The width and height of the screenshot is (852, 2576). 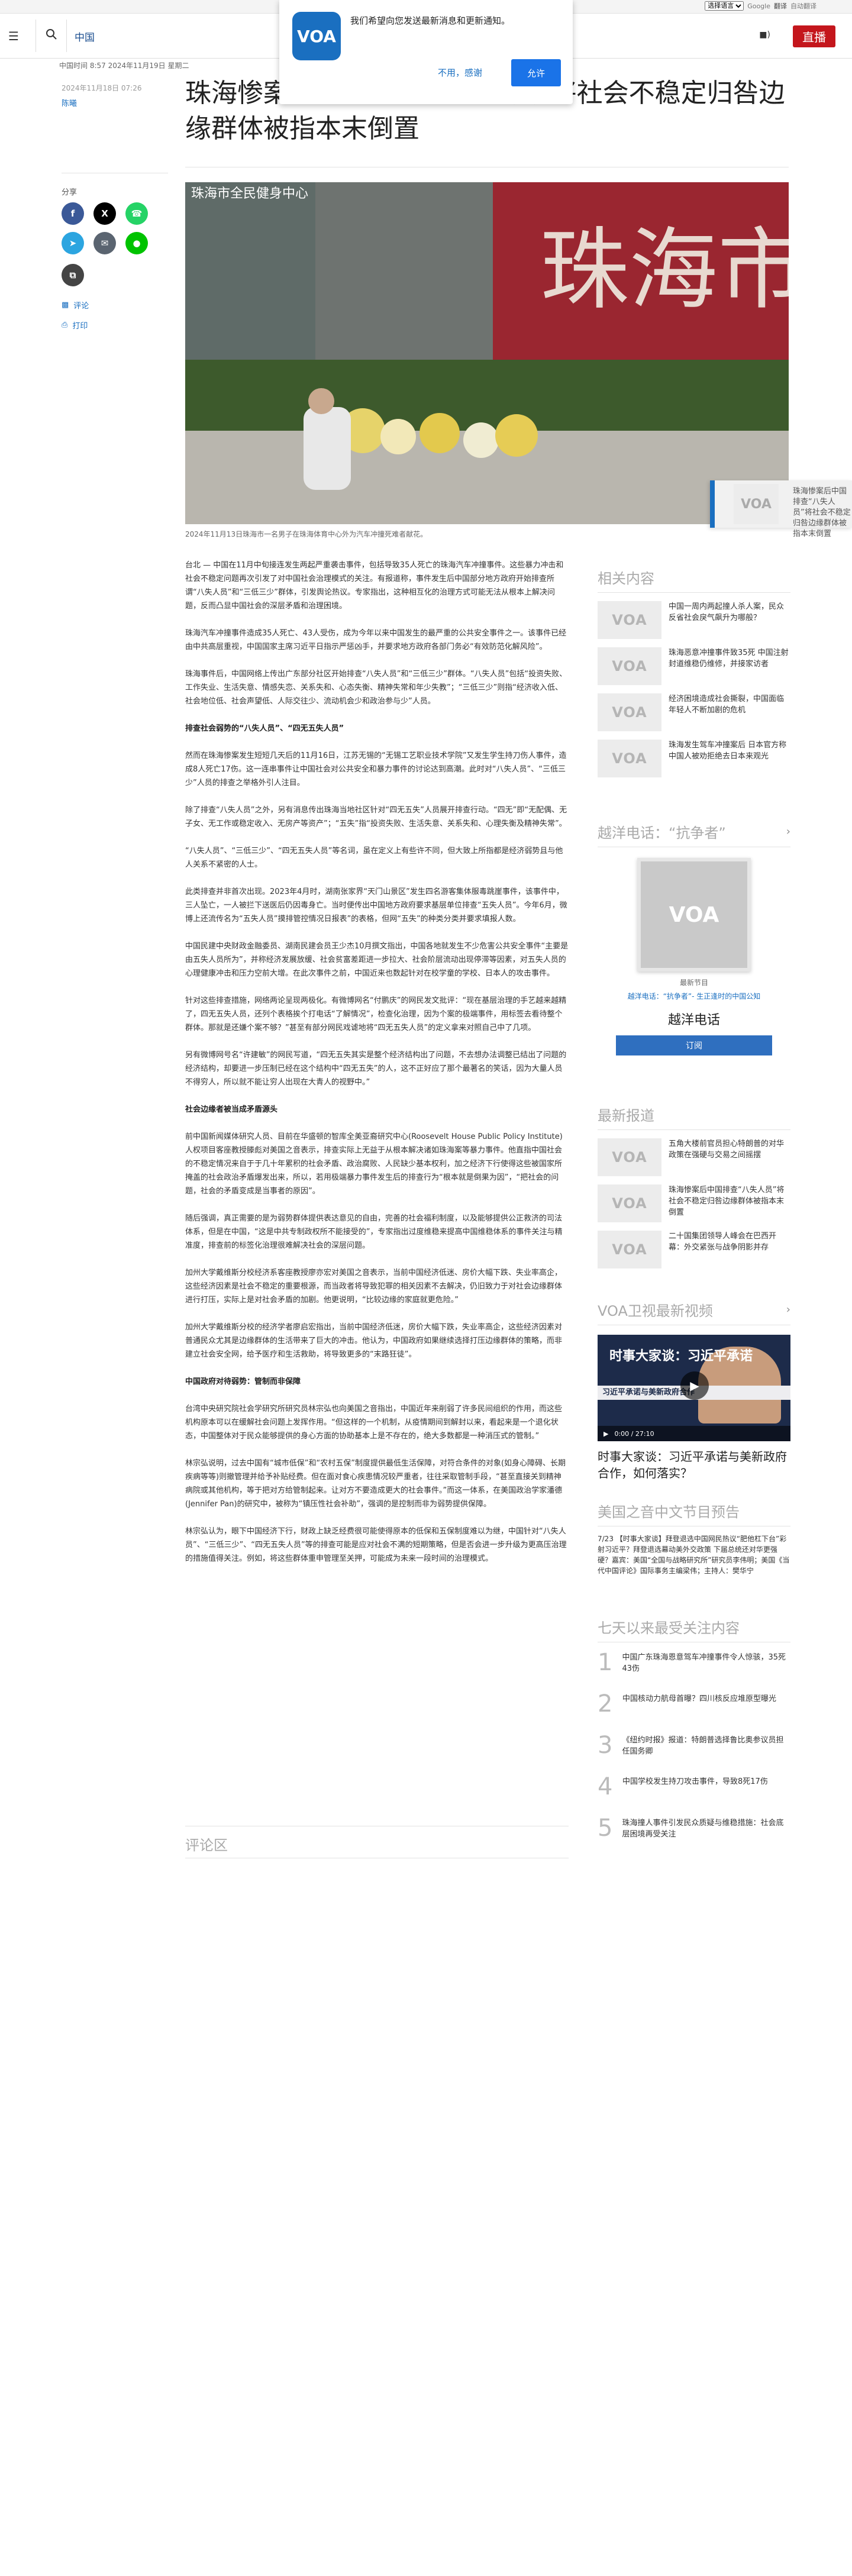 I want to click on list-item: 4 中国学校发生持刀攻击事件，导致8死17伤, so click(x=694, y=1791).